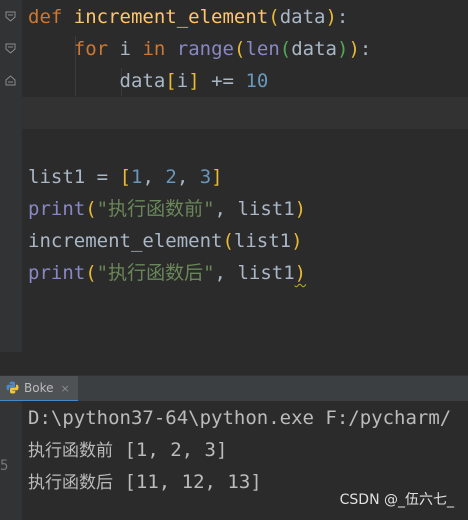  What do you see at coordinates (245, 113) in the screenshot?
I see `current-line-highlight` at bounding box center [245, 113].